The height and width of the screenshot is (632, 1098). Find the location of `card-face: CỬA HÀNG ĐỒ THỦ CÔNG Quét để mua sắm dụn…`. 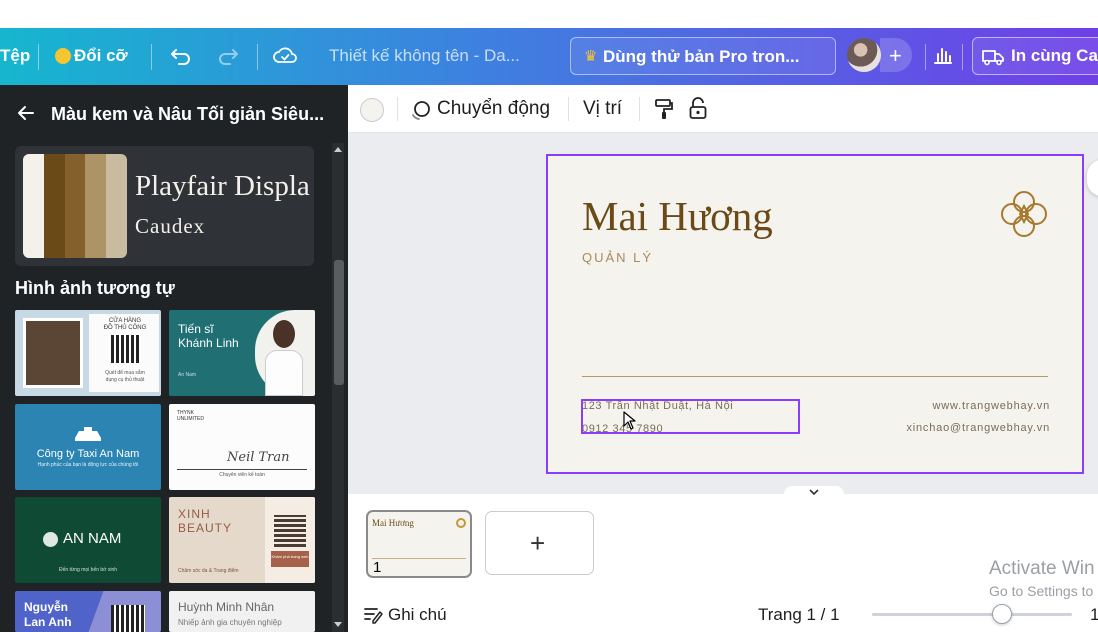

card-face: CỬA HÀNG ĐỒ THỦ CÔNG Quét để mua sắm dụn… is located at coordinates (124, 353).